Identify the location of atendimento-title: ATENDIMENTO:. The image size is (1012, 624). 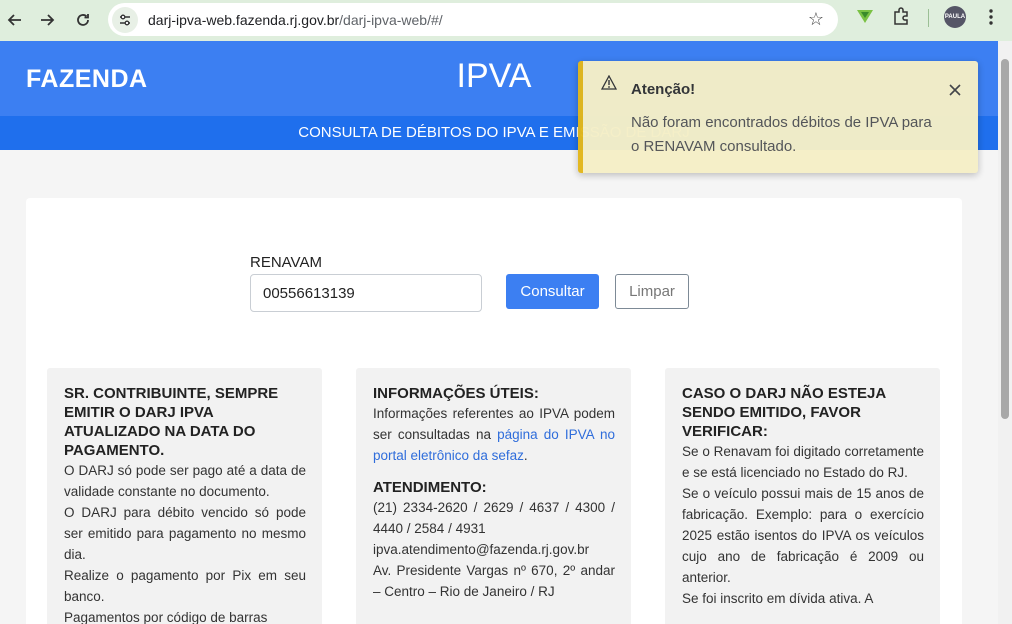
(430, 487).